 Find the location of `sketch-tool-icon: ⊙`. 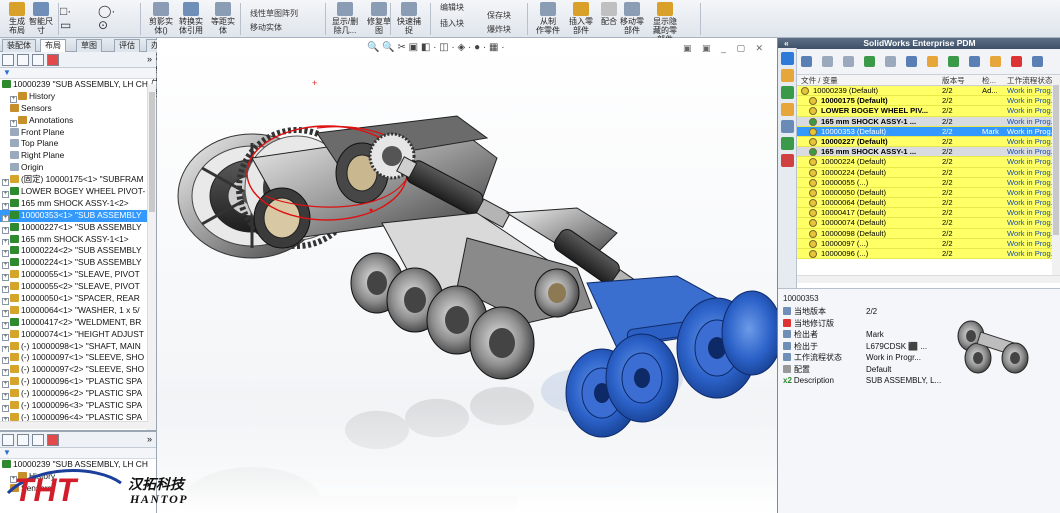

sketch-tool-icon: ⊙ is located at coordinates (103, 25).